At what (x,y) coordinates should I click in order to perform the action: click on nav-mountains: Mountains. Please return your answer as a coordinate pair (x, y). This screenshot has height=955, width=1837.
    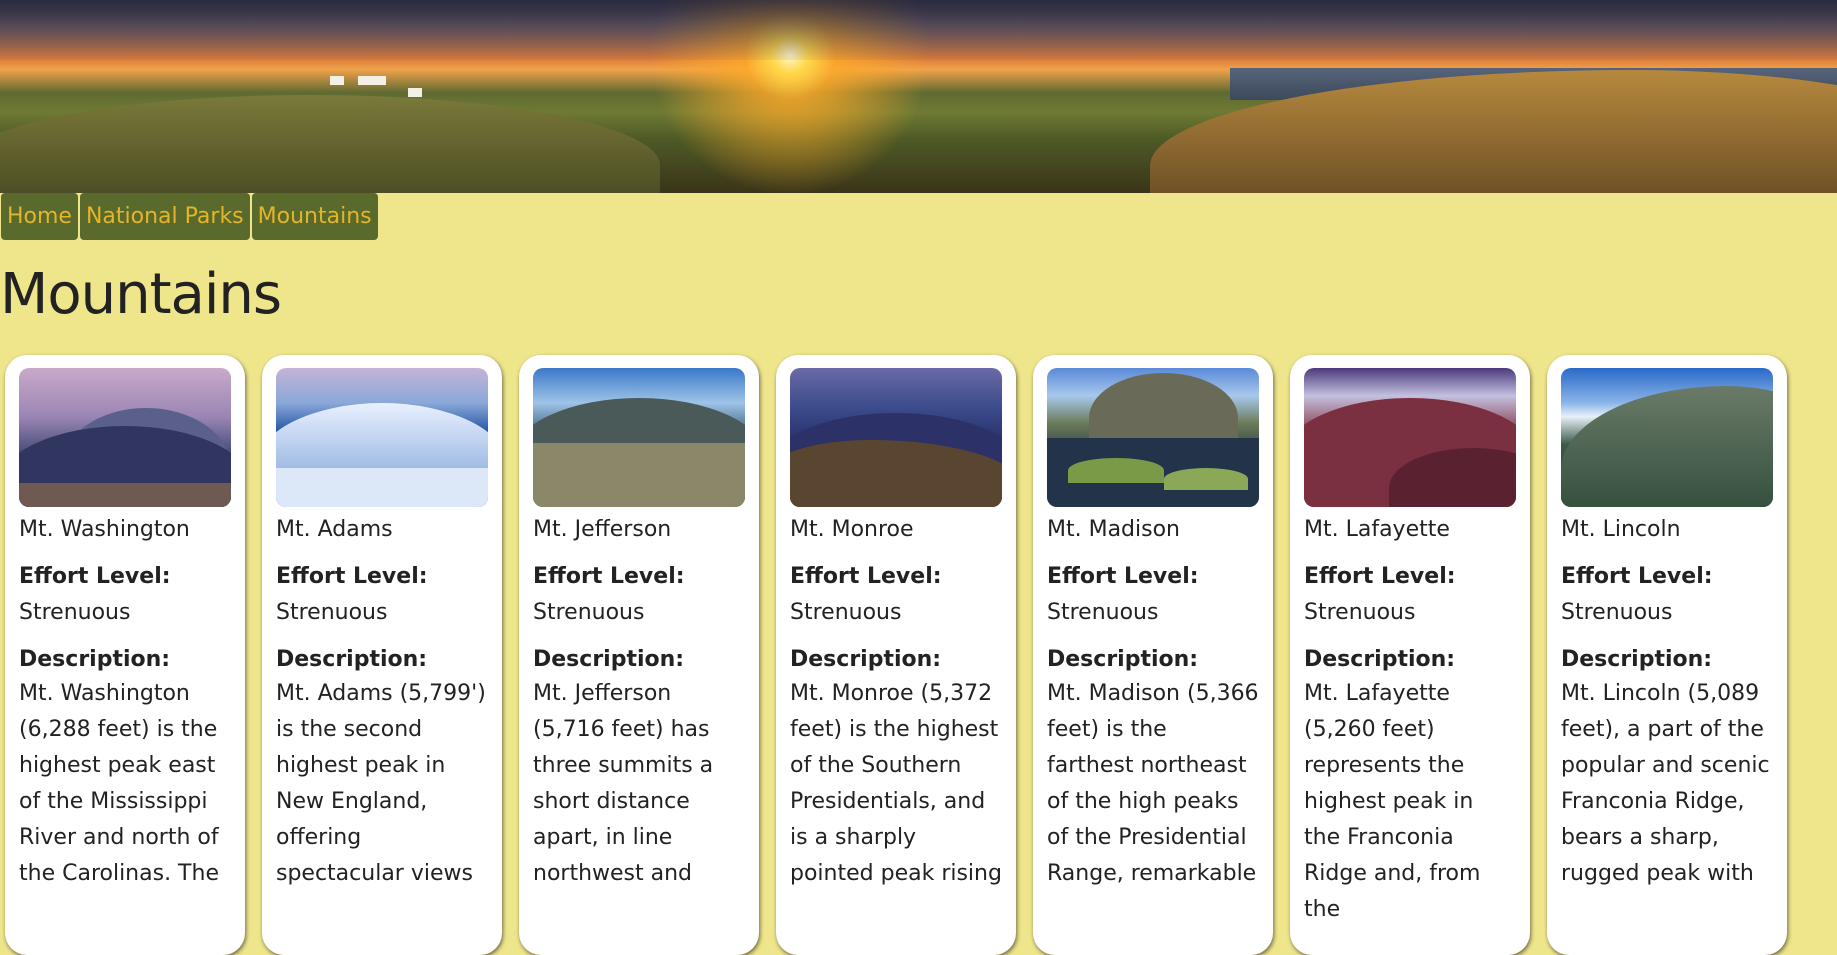
    Looking at the image, I should click on (314, 216).